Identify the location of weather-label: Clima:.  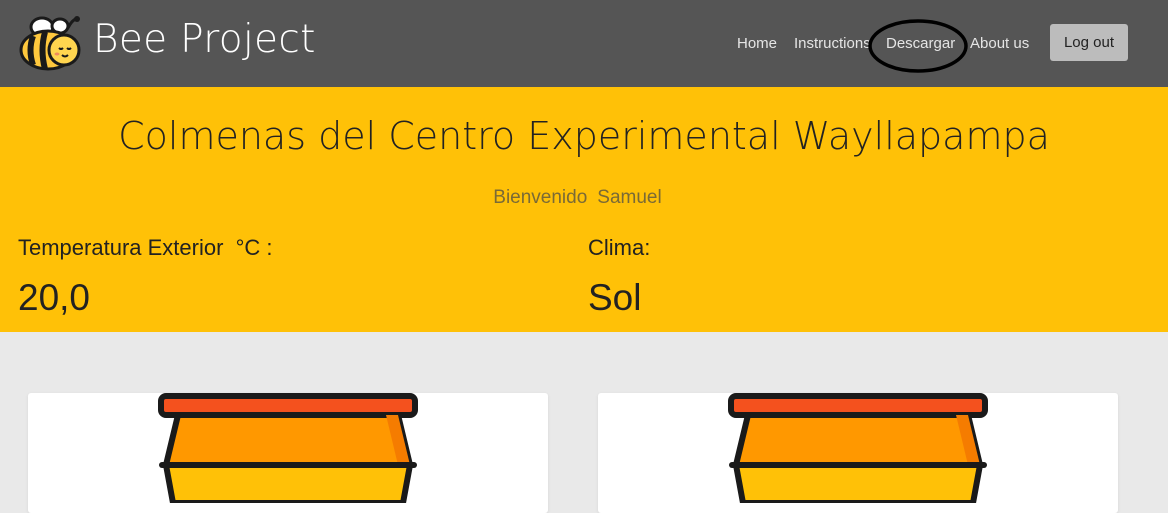
(619, 247).